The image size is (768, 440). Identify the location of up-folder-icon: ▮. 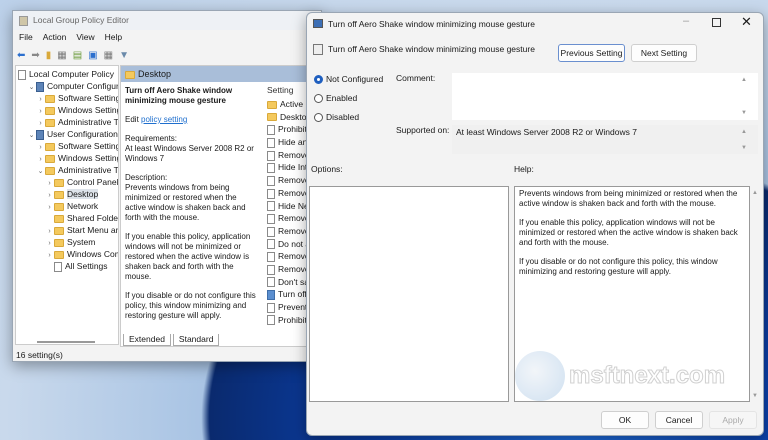
(49, 55).